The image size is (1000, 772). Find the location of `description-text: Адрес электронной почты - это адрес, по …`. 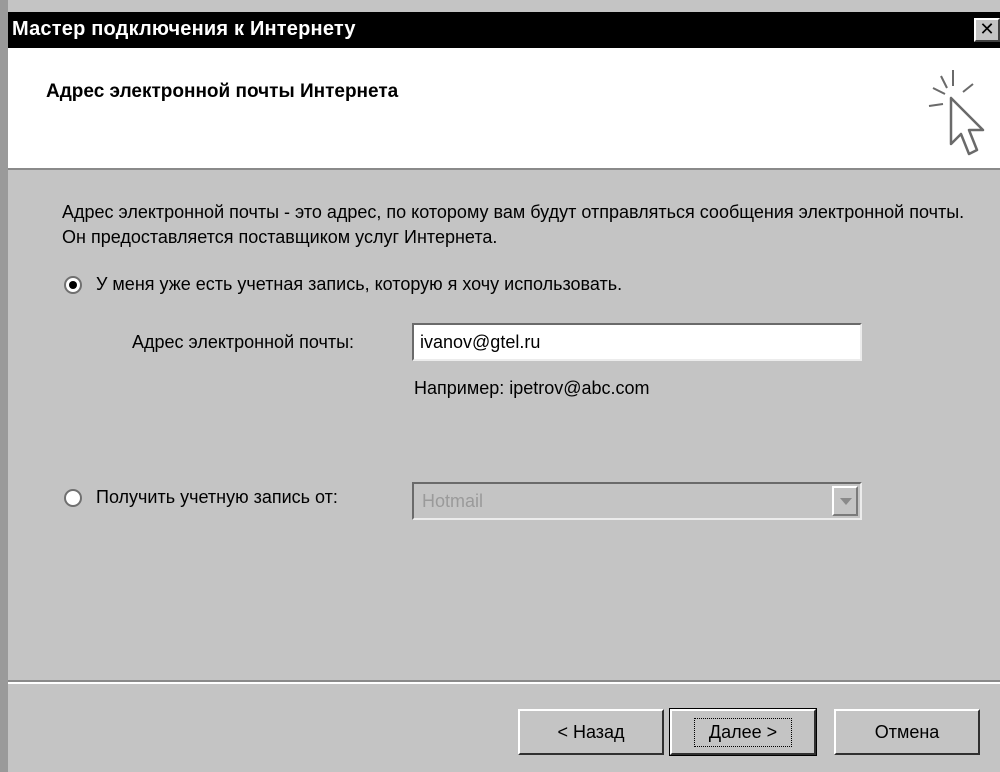

description-text: Адрес электронной почты - это адрес, по … is located at coordinates (513, 224).